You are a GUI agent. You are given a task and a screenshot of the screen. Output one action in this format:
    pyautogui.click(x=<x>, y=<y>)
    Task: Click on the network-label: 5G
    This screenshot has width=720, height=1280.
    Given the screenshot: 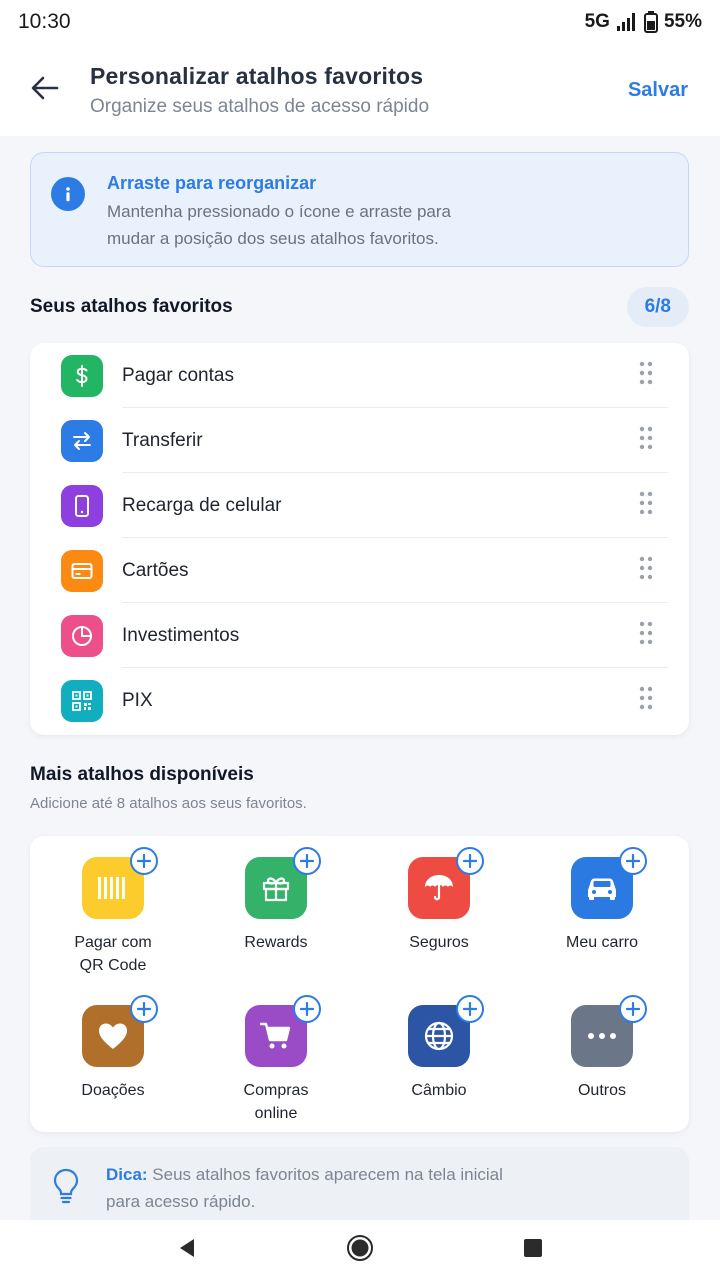 What is the action you would take?
    pyautogui.click(x=597, y=21)
    